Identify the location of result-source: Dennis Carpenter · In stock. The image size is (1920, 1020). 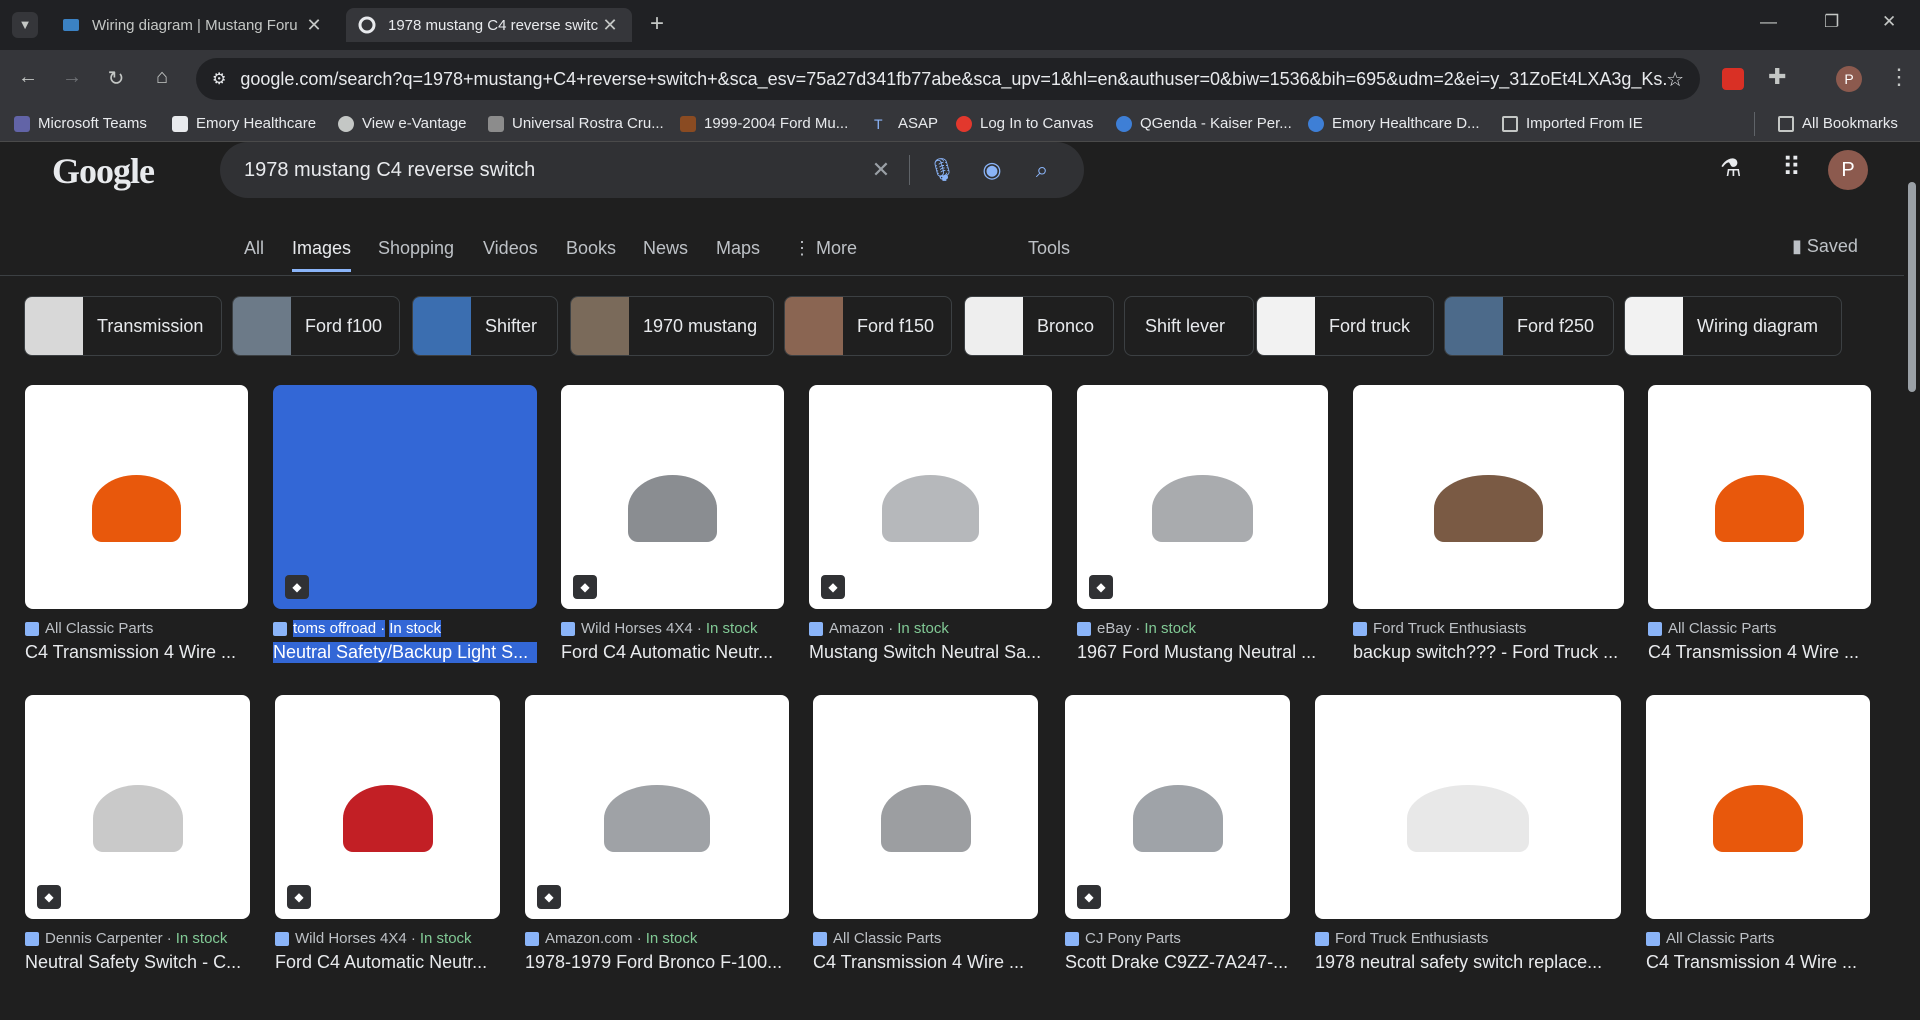
(137, 938).